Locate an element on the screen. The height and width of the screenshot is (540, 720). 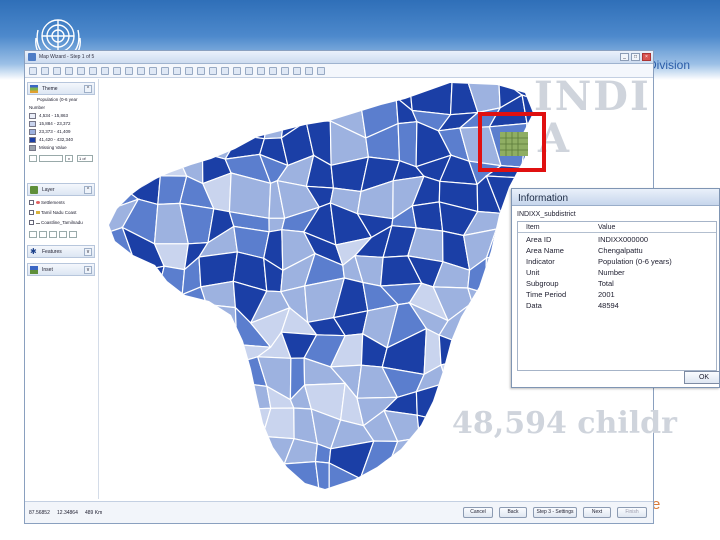
save-map-button is located at coordinates (129, 71).